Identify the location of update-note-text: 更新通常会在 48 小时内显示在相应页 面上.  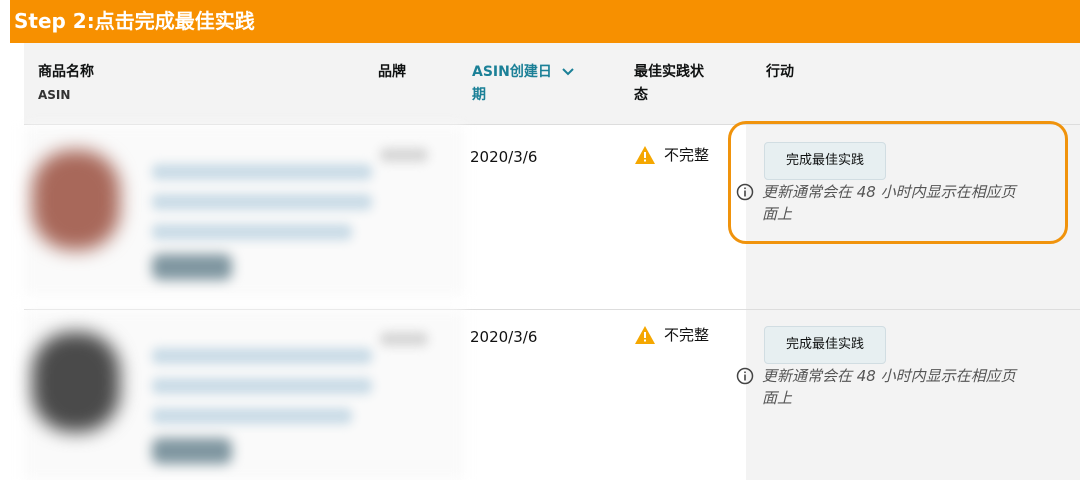
(889, 387).